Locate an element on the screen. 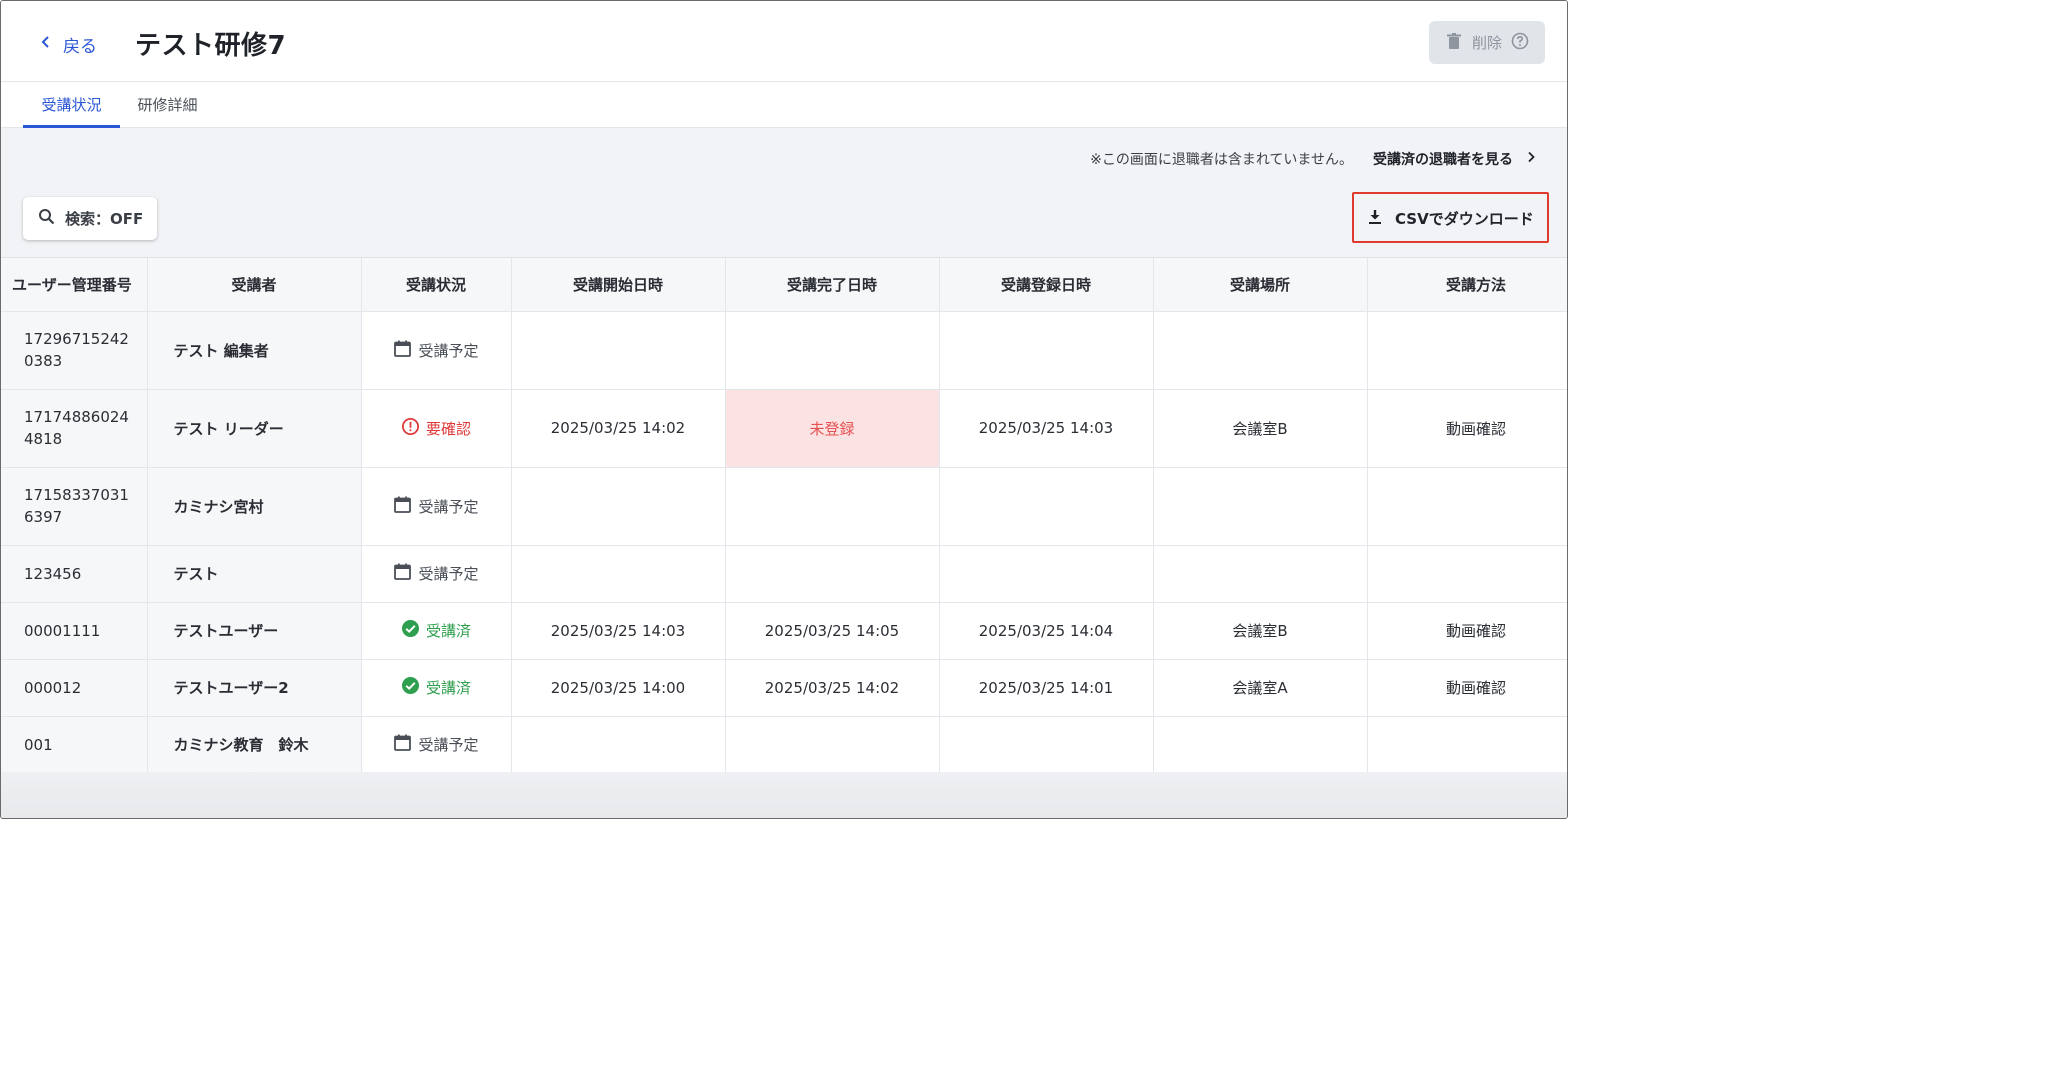 The image size is (2048, 1070). cell-complete-time: 2025/03/25 14:05 is located at coordinates (832, 631).